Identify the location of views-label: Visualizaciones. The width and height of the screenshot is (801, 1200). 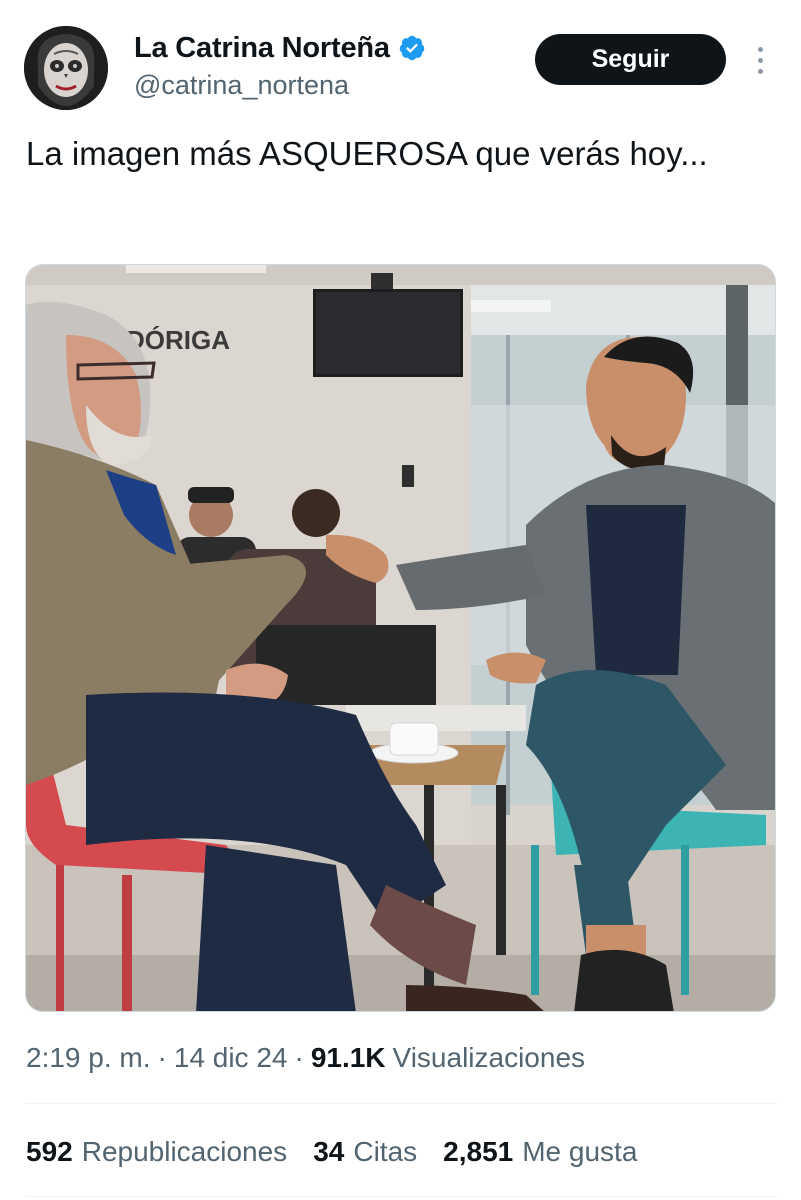
(489, 1057).